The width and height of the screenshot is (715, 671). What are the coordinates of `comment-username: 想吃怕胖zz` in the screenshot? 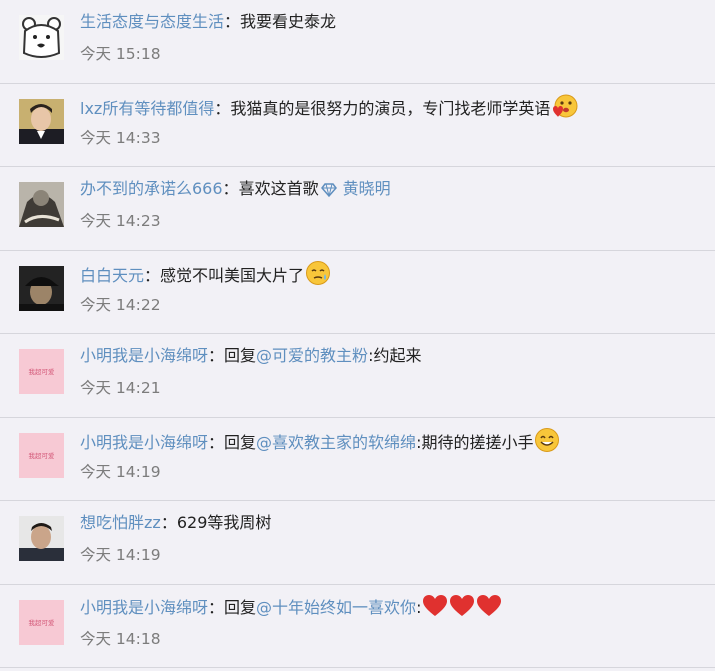 It's located at (120, 522).